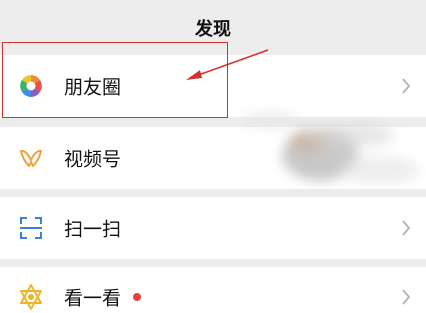  What do you see at coordinates (93, 298) in the screenshot?
I see `menu-item-label: 看一看` at bounding box center [93, 298].